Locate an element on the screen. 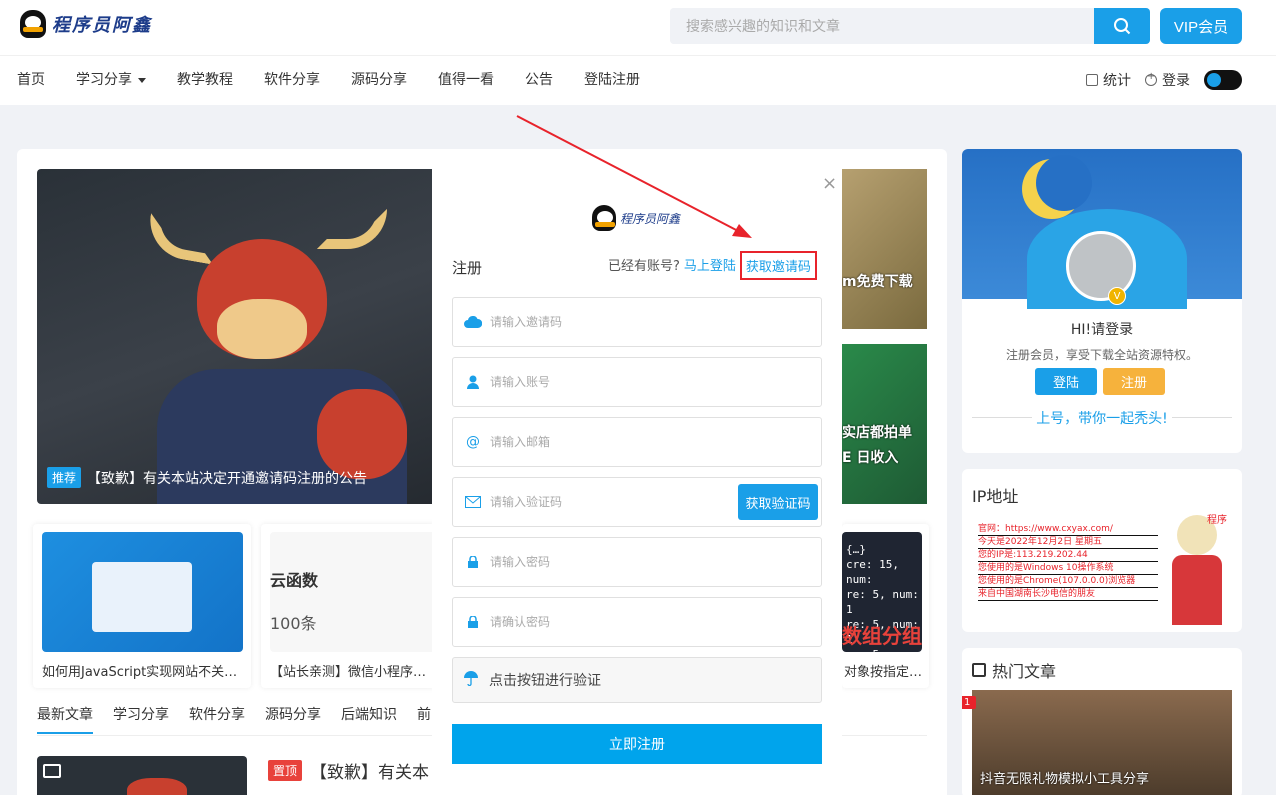 The image size is (1276, 795). latest-post-thumbnail is located at coordinates (142, 775).